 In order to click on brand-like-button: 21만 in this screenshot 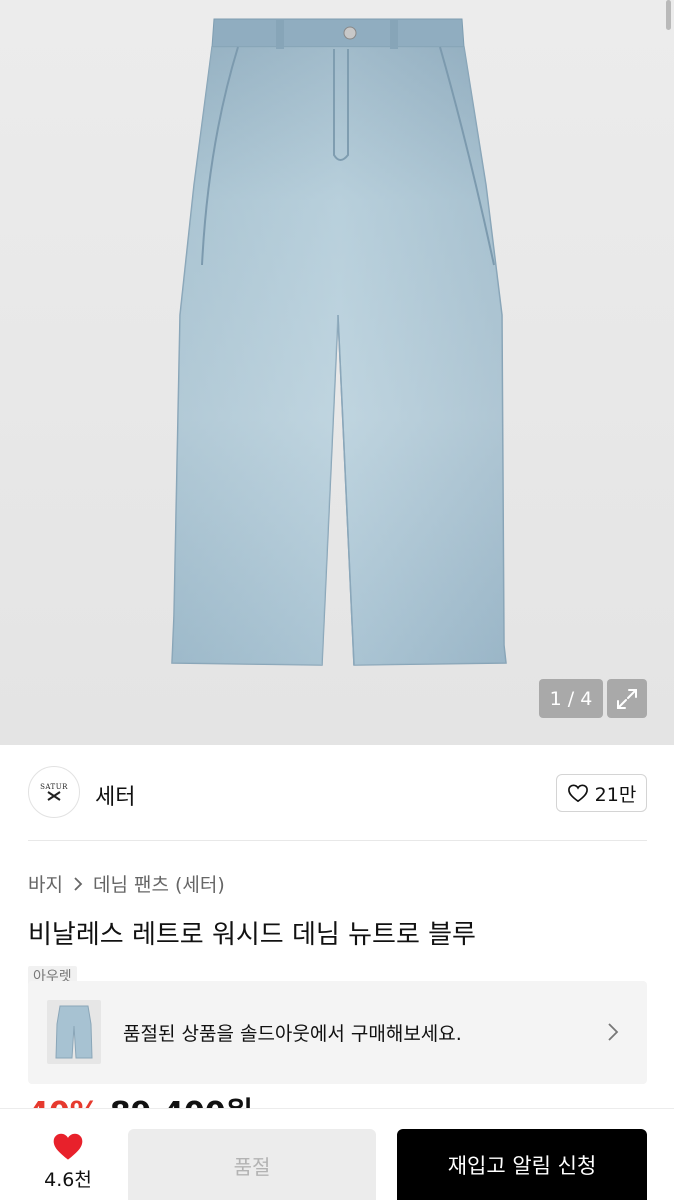, I will do `click(601, 793)`.